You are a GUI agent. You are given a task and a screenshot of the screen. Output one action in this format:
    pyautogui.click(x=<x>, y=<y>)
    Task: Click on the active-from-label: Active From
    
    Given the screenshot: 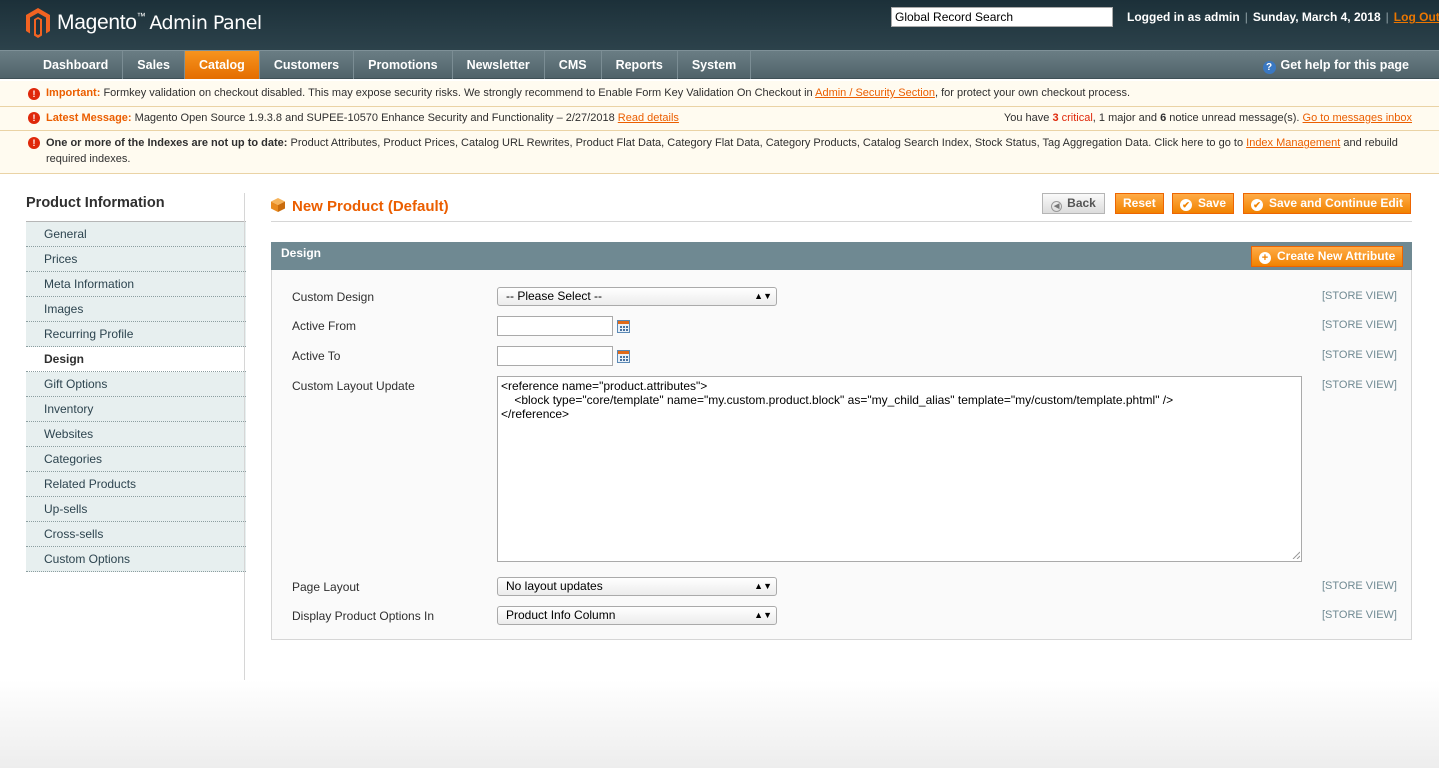 What is the action you would take?
    pyautogui.click(x=324, y=326)
    